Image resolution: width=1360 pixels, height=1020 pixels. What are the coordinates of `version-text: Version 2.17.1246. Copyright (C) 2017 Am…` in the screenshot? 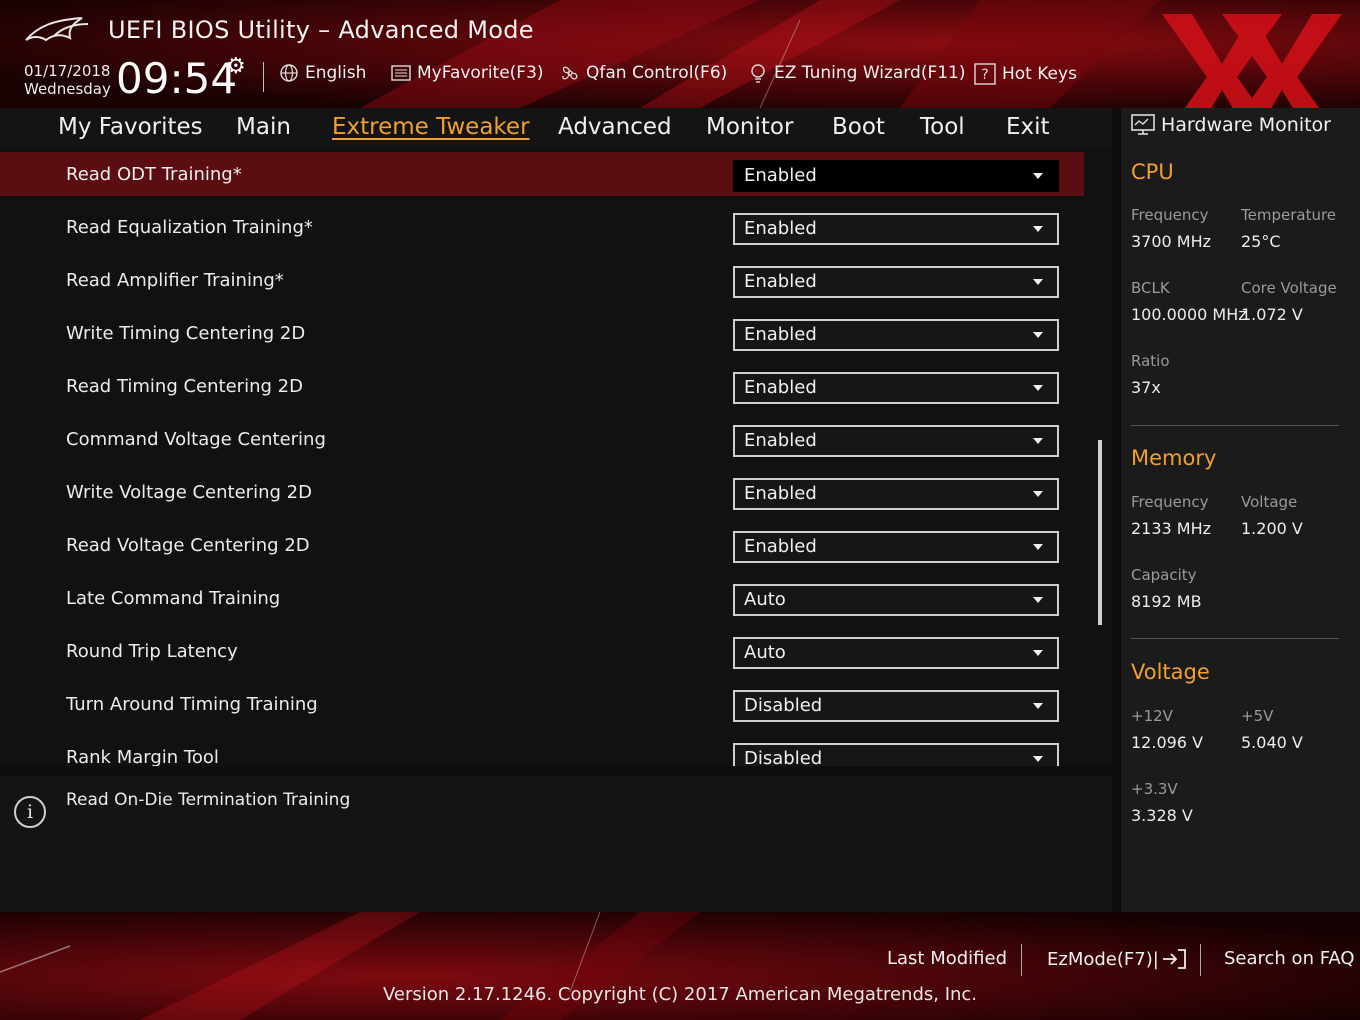 It's located at (680, 994).